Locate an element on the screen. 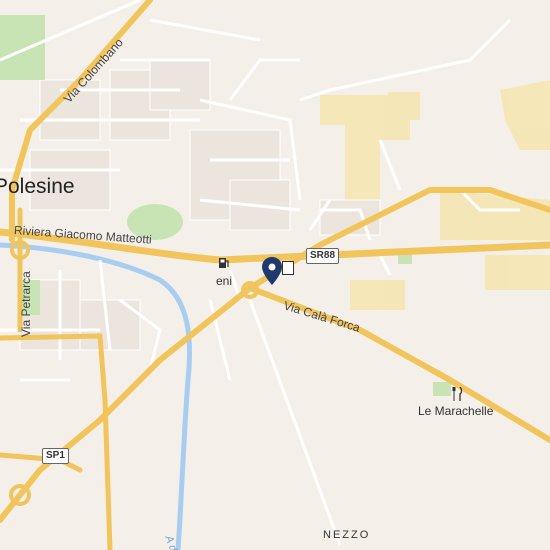 The width and height of the screenshot is (550, 550). town-label: Polesine is located at coordinates (37, 186).